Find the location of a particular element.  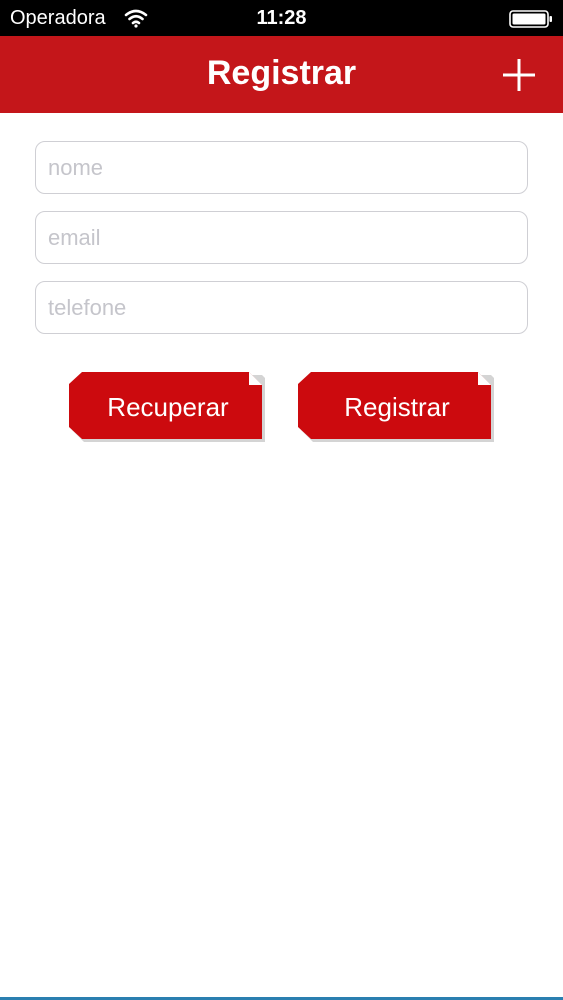

page-title: Registrar is located at coordinates (281, 73).